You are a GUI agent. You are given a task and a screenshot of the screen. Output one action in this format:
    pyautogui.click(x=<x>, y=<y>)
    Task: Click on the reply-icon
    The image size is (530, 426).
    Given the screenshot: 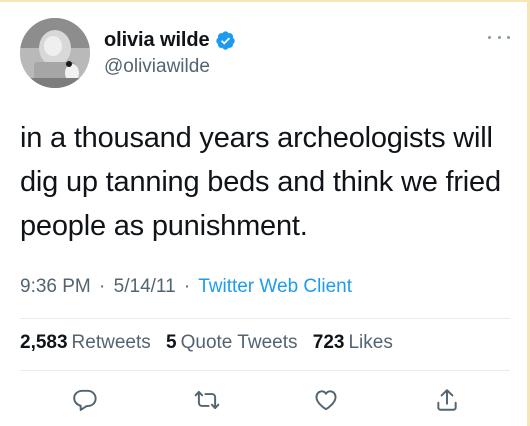 What is the action you would take?
    pyautogui.click(x=85, y=400)
    